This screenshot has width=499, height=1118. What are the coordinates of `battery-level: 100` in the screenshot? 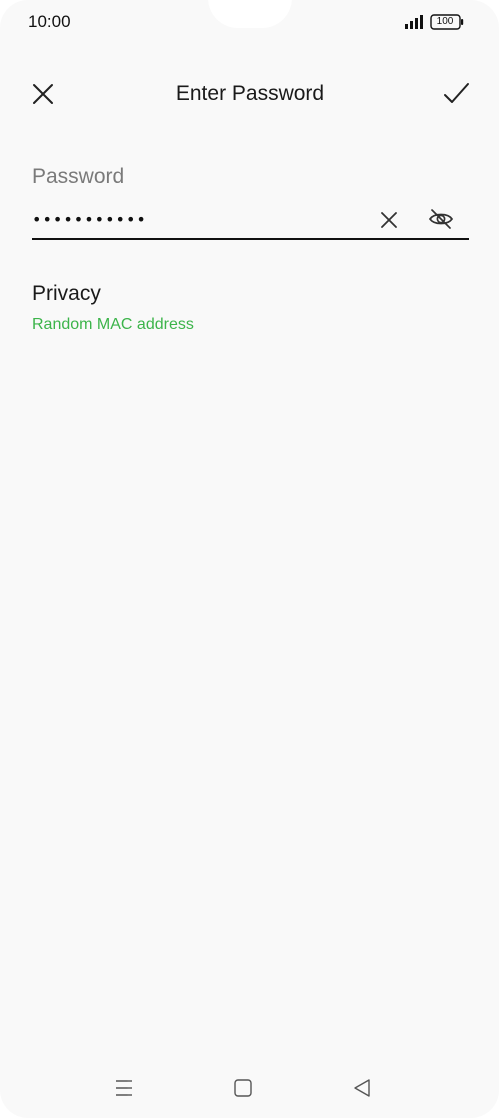 It's located at (445, 21).